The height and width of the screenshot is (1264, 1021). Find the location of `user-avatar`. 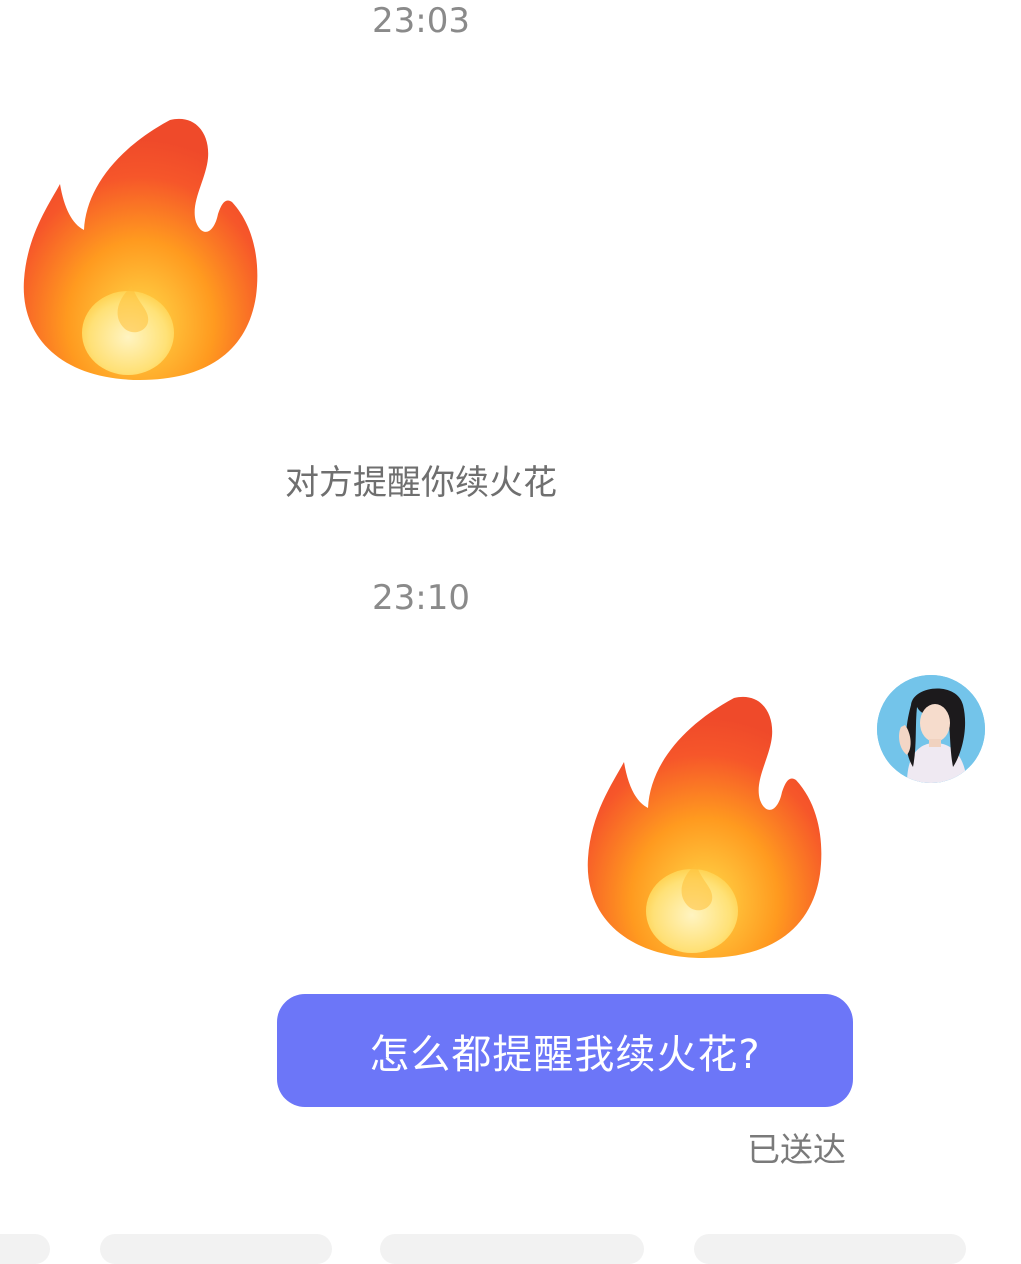

user-avatar is located at coordinates (931, 729).